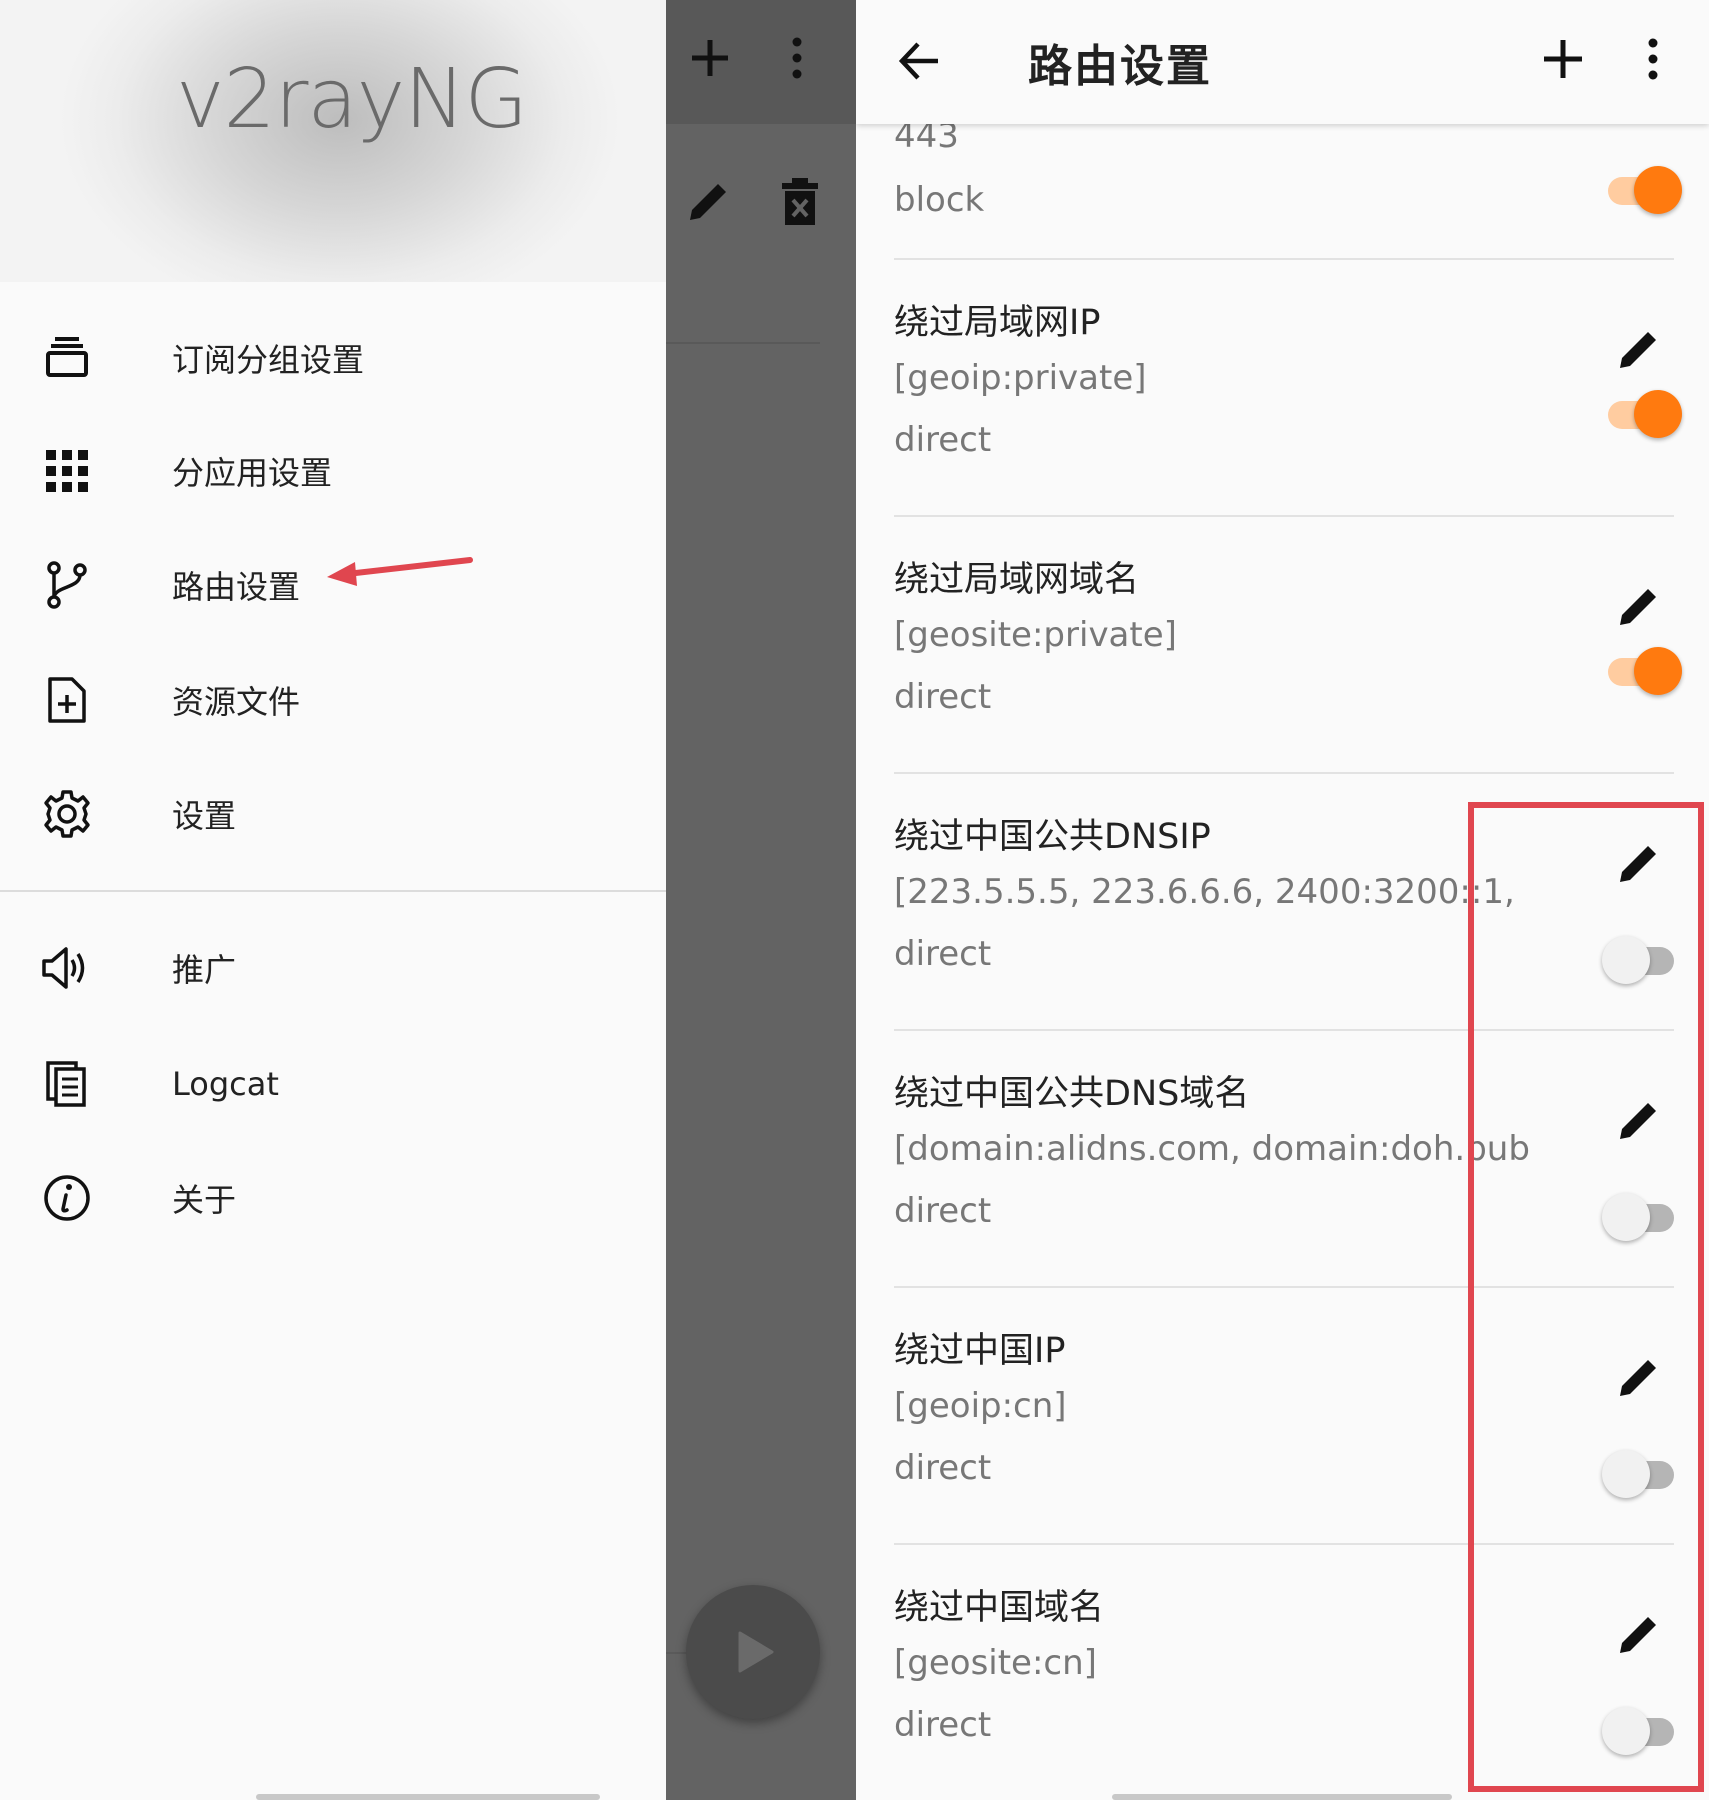 Image resolution: width=1709 pixels, height=1800 pixels. I want to click on rule-item: 绕过中国域名 [geosite:cn] direct, so click(1284, 1672).